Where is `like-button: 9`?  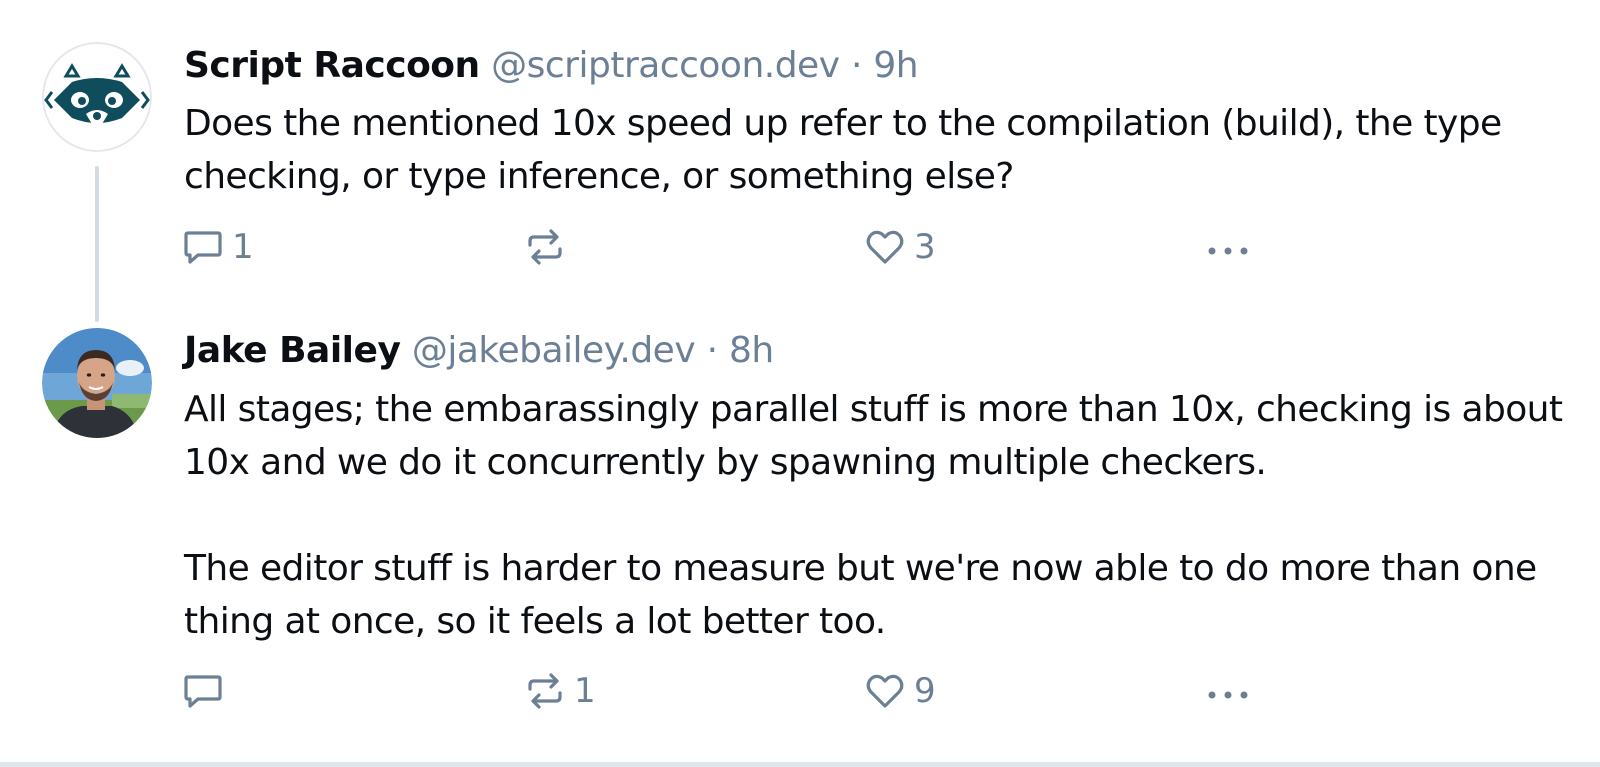
like-button: 9 is located at coordinates (900, 691).